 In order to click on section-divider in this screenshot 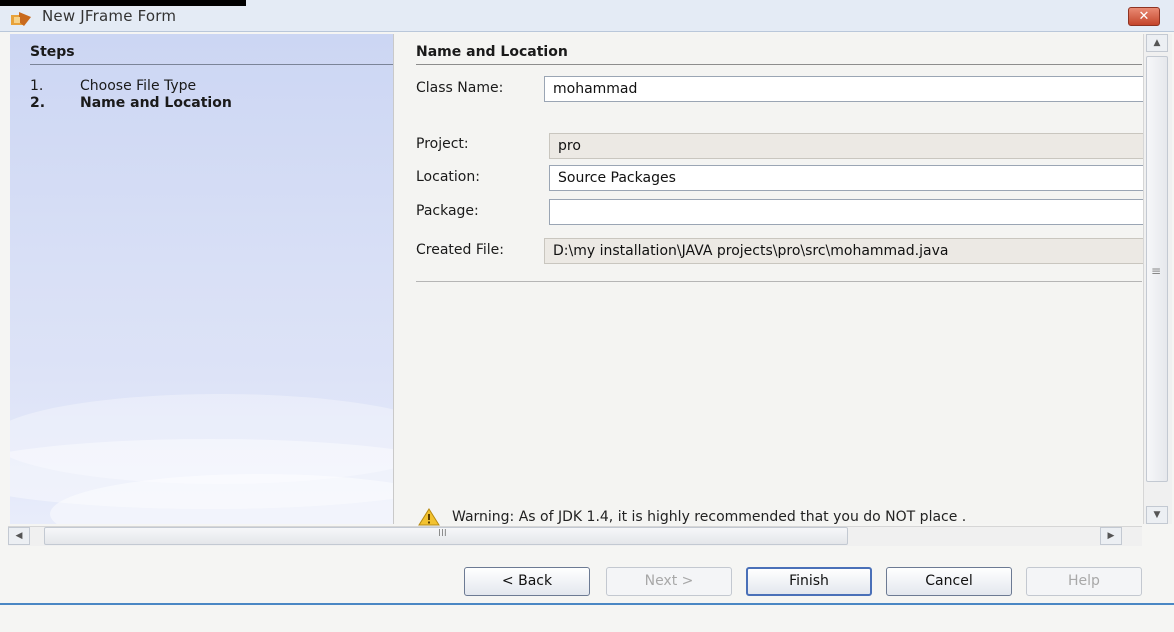, I will do `click(779, 64)`.